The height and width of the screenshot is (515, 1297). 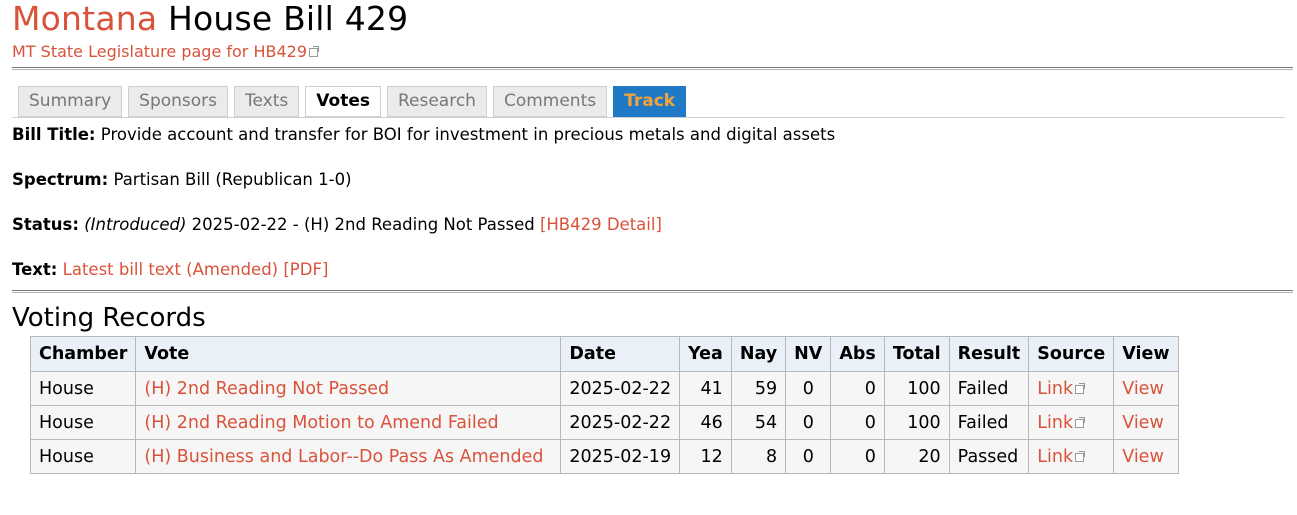 I want to click on column-header: Nay, so click(x=758, y=354).